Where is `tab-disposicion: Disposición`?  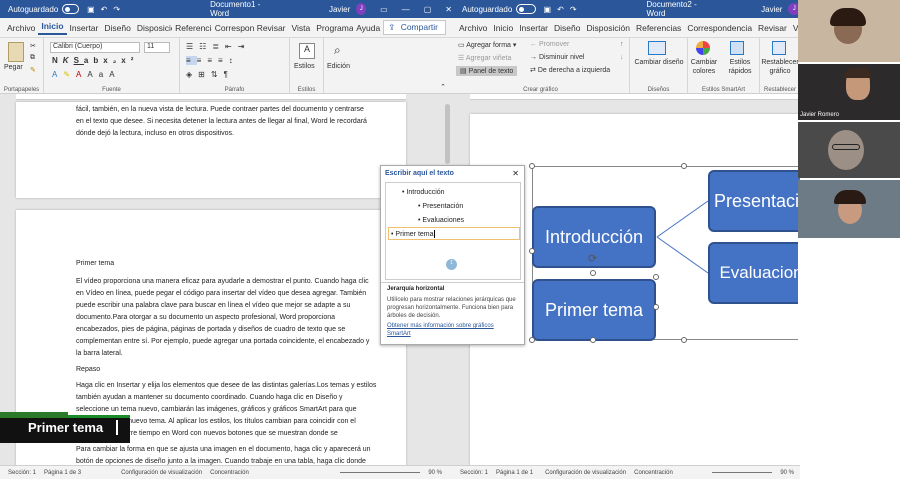 tab-disposicion: Disposición is located at coordinates (153, 28).